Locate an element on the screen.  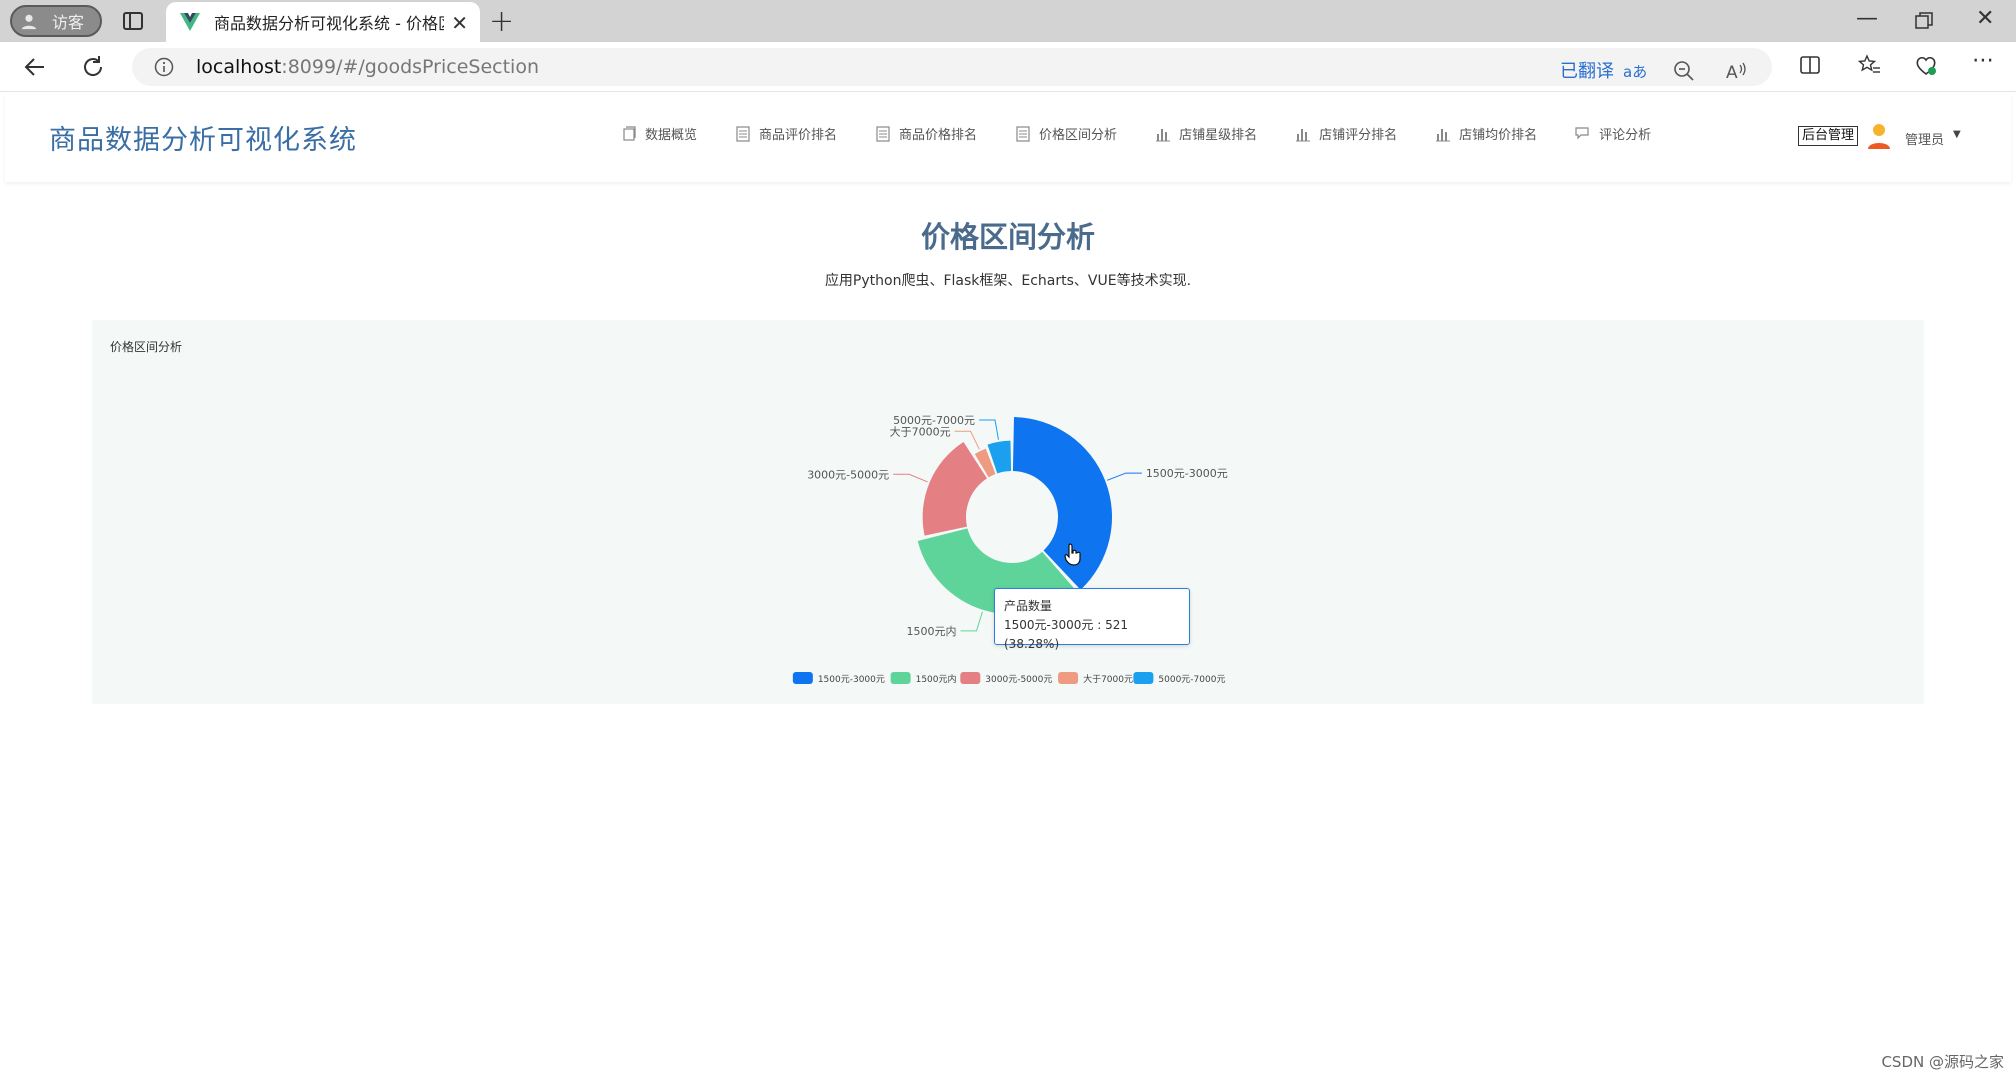
zoom-out-icon is located at coordinates (1684, 71).